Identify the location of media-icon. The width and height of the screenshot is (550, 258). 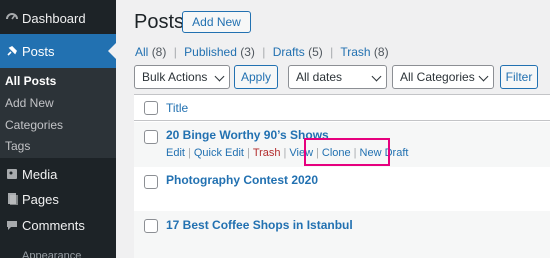
(12, 174).